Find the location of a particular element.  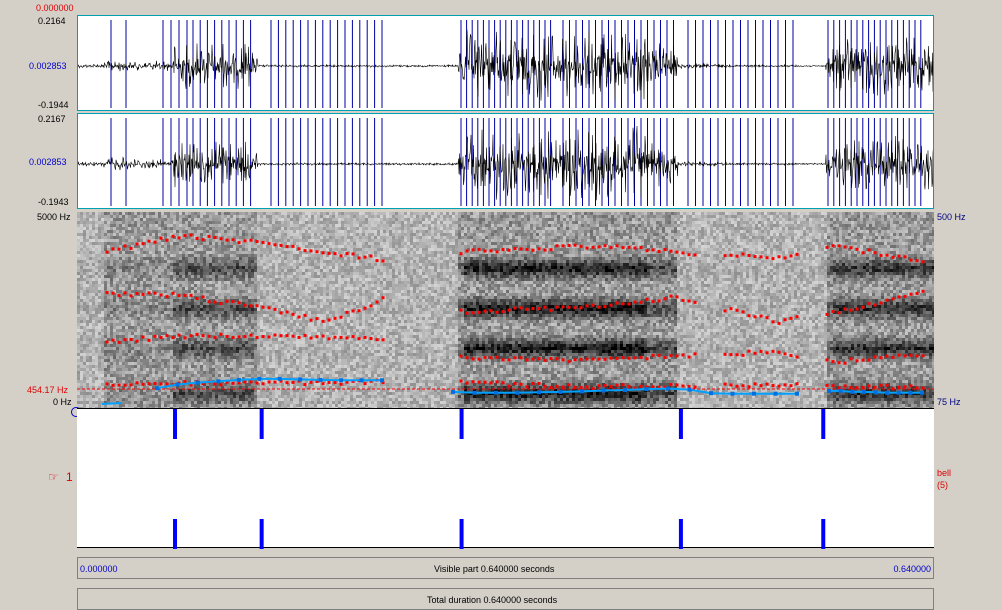

tier-pointer-icon: ☞ is located at coordinates (53, 477).